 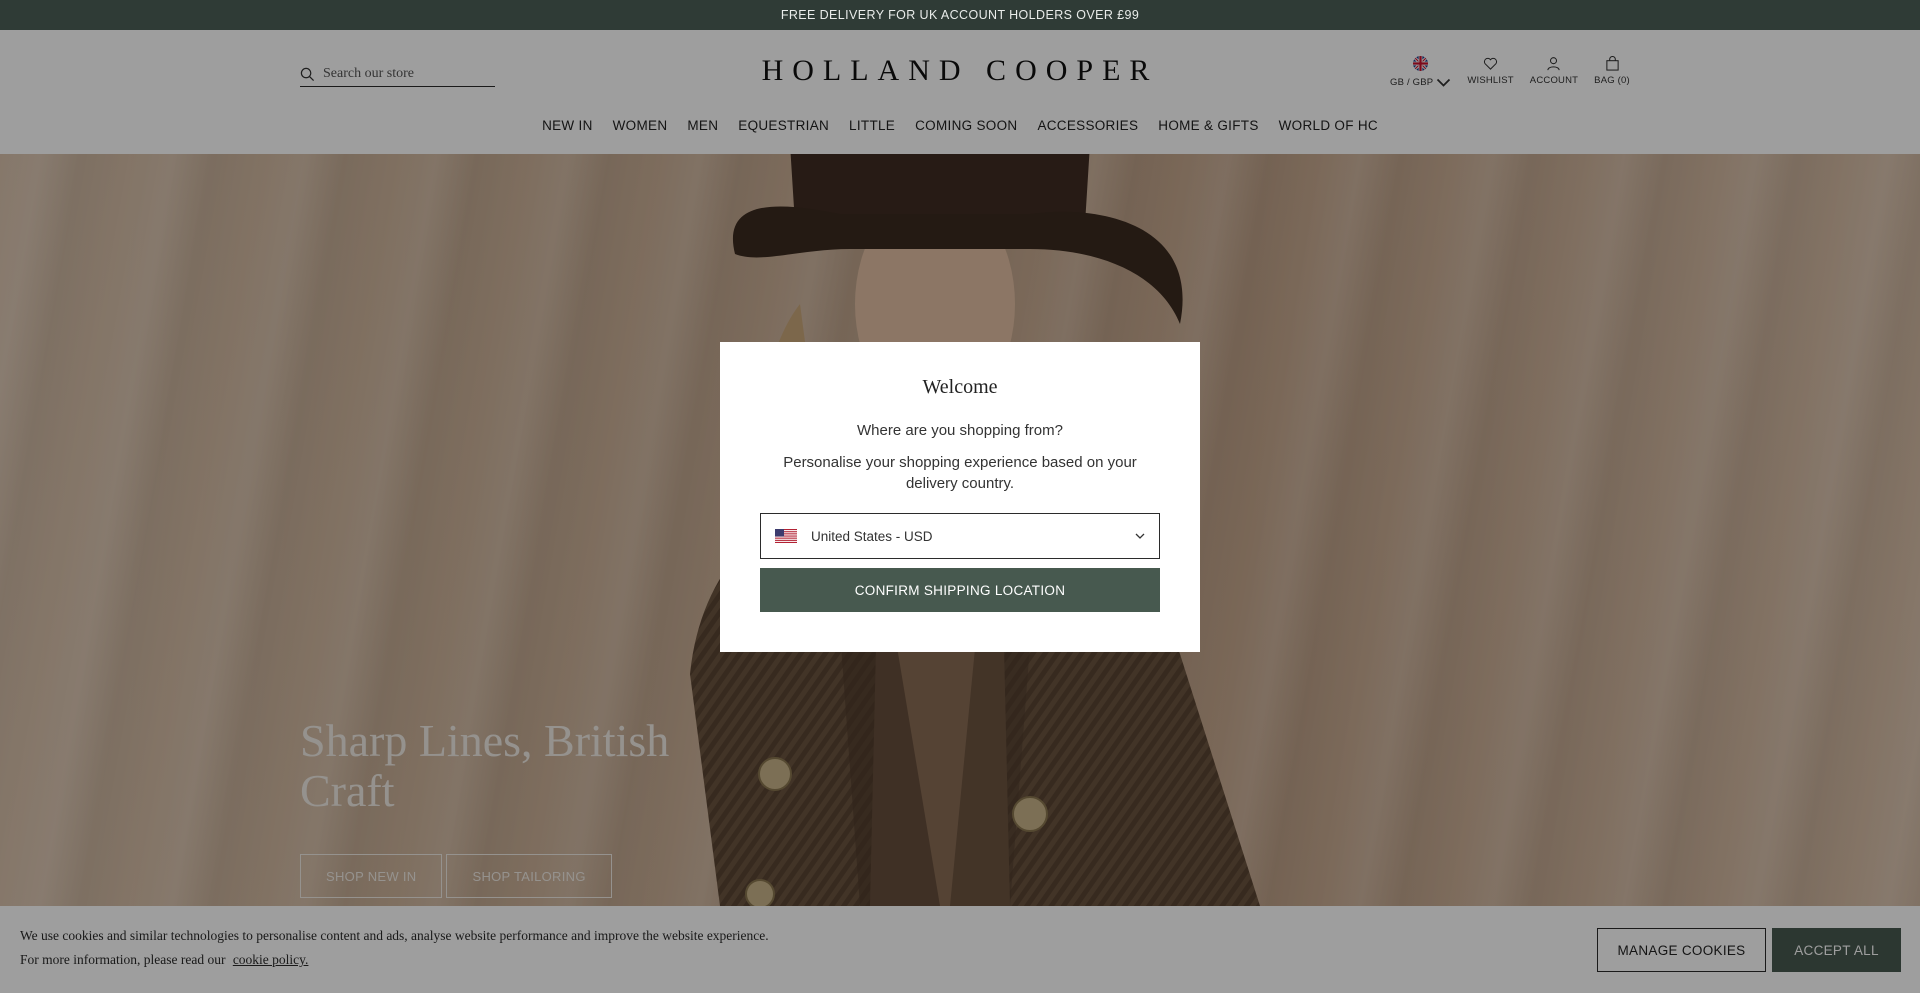 What do you see at coordinates (786, 536) in the screenshot?
I see `us-flag-icon` at bounding box center [786, 536].